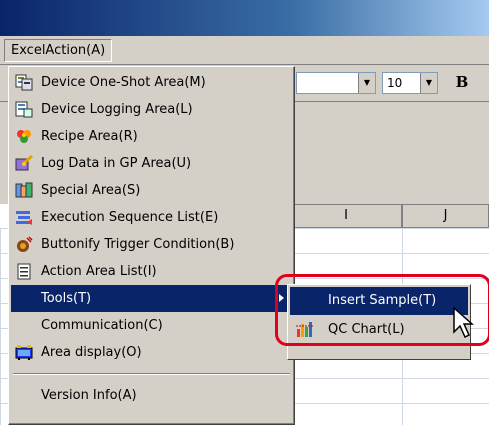 Image resolution: width=489 pixels, height=425 pixels. What do you see at coordinates (151, 374) in the screenshot?
I see `menu-separator` at bounding box center [151, 374].